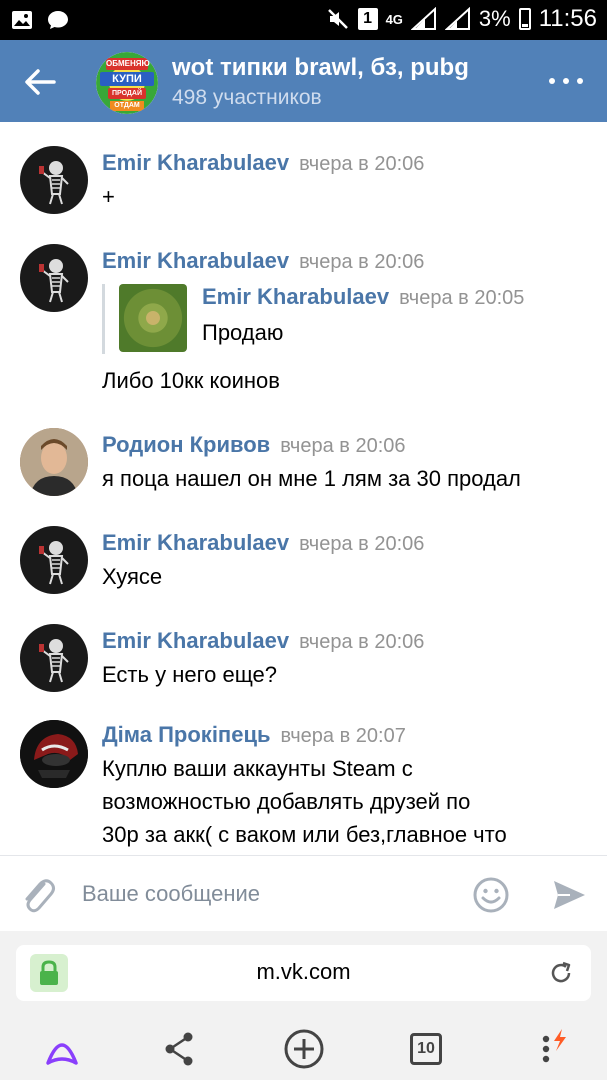 Image resolution: width=607 pixels, height=1080 pixels. Describe the element at coordinates (247, 98) in the screenshot. I see `member-count: 498 участников` at that location.